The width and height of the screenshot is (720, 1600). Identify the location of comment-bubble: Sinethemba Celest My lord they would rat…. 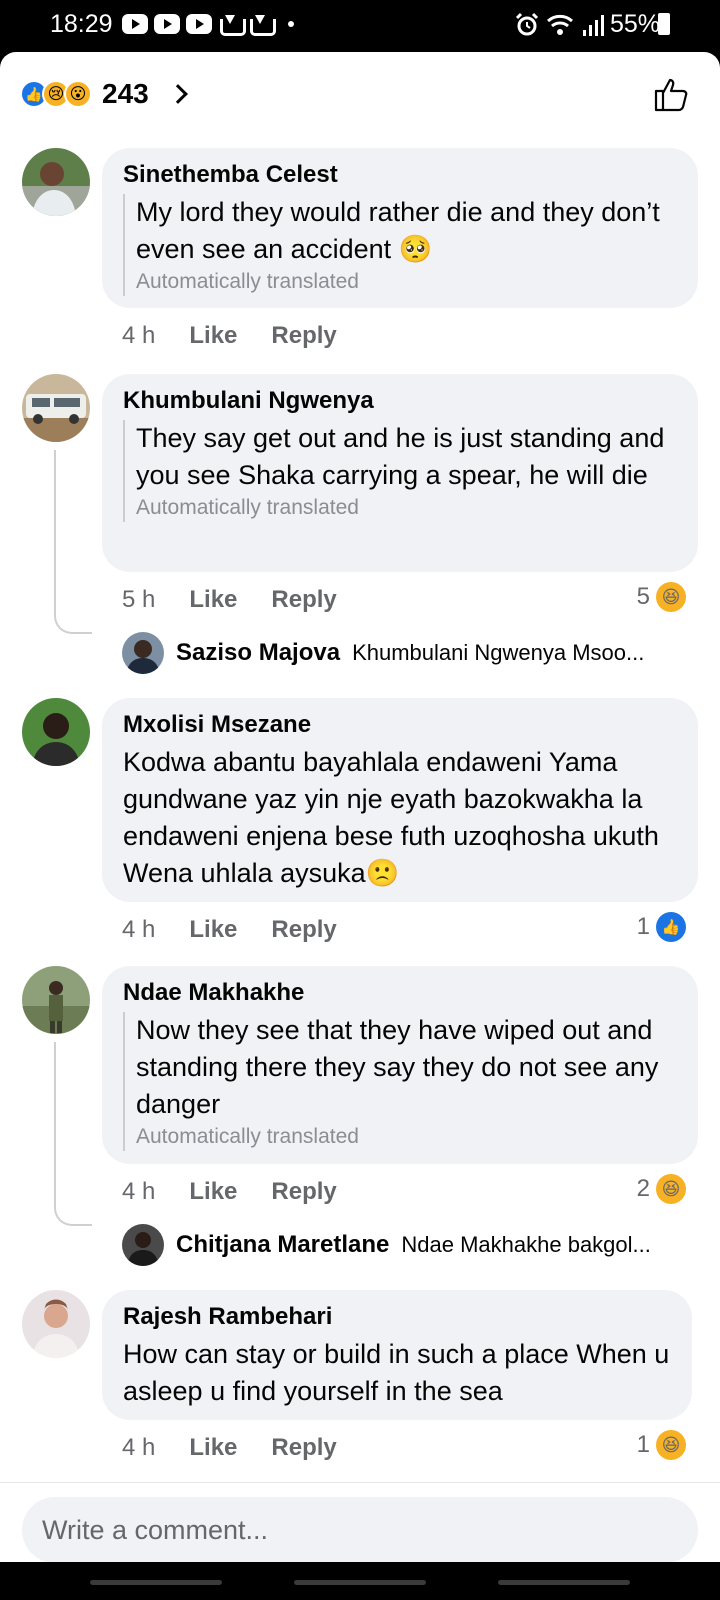
(400, 228).